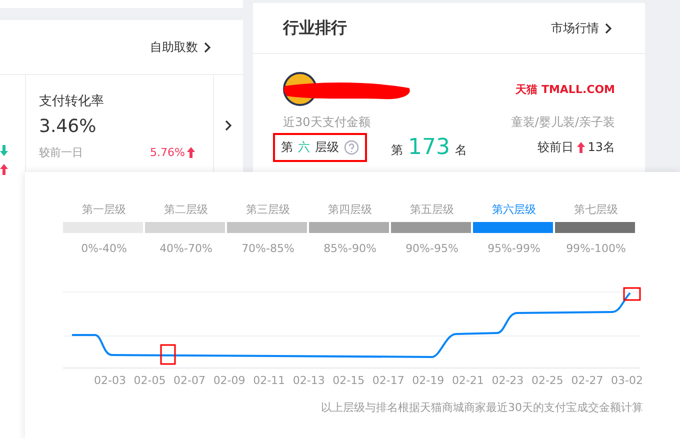  What do you see at coordinates (190, 380) in the screenshot?
I see `axis-label: 02-07` at bounding box center [190, 380].